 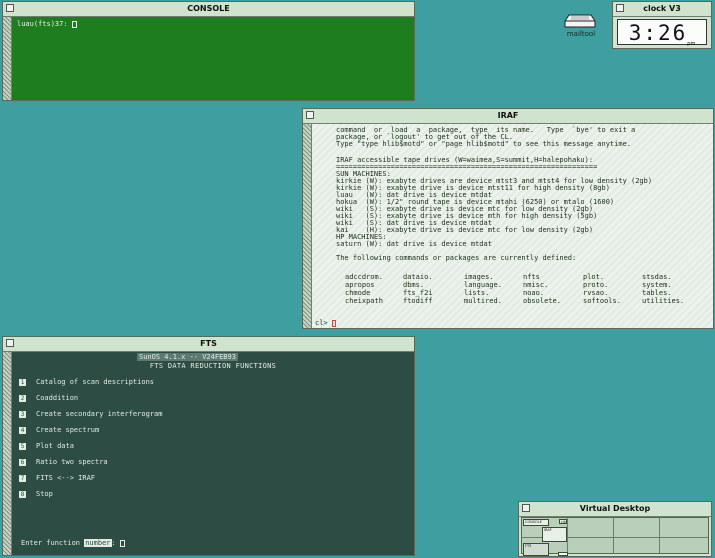 I want to click on iraf-package: ftodiff, so click(x=418, y=301).